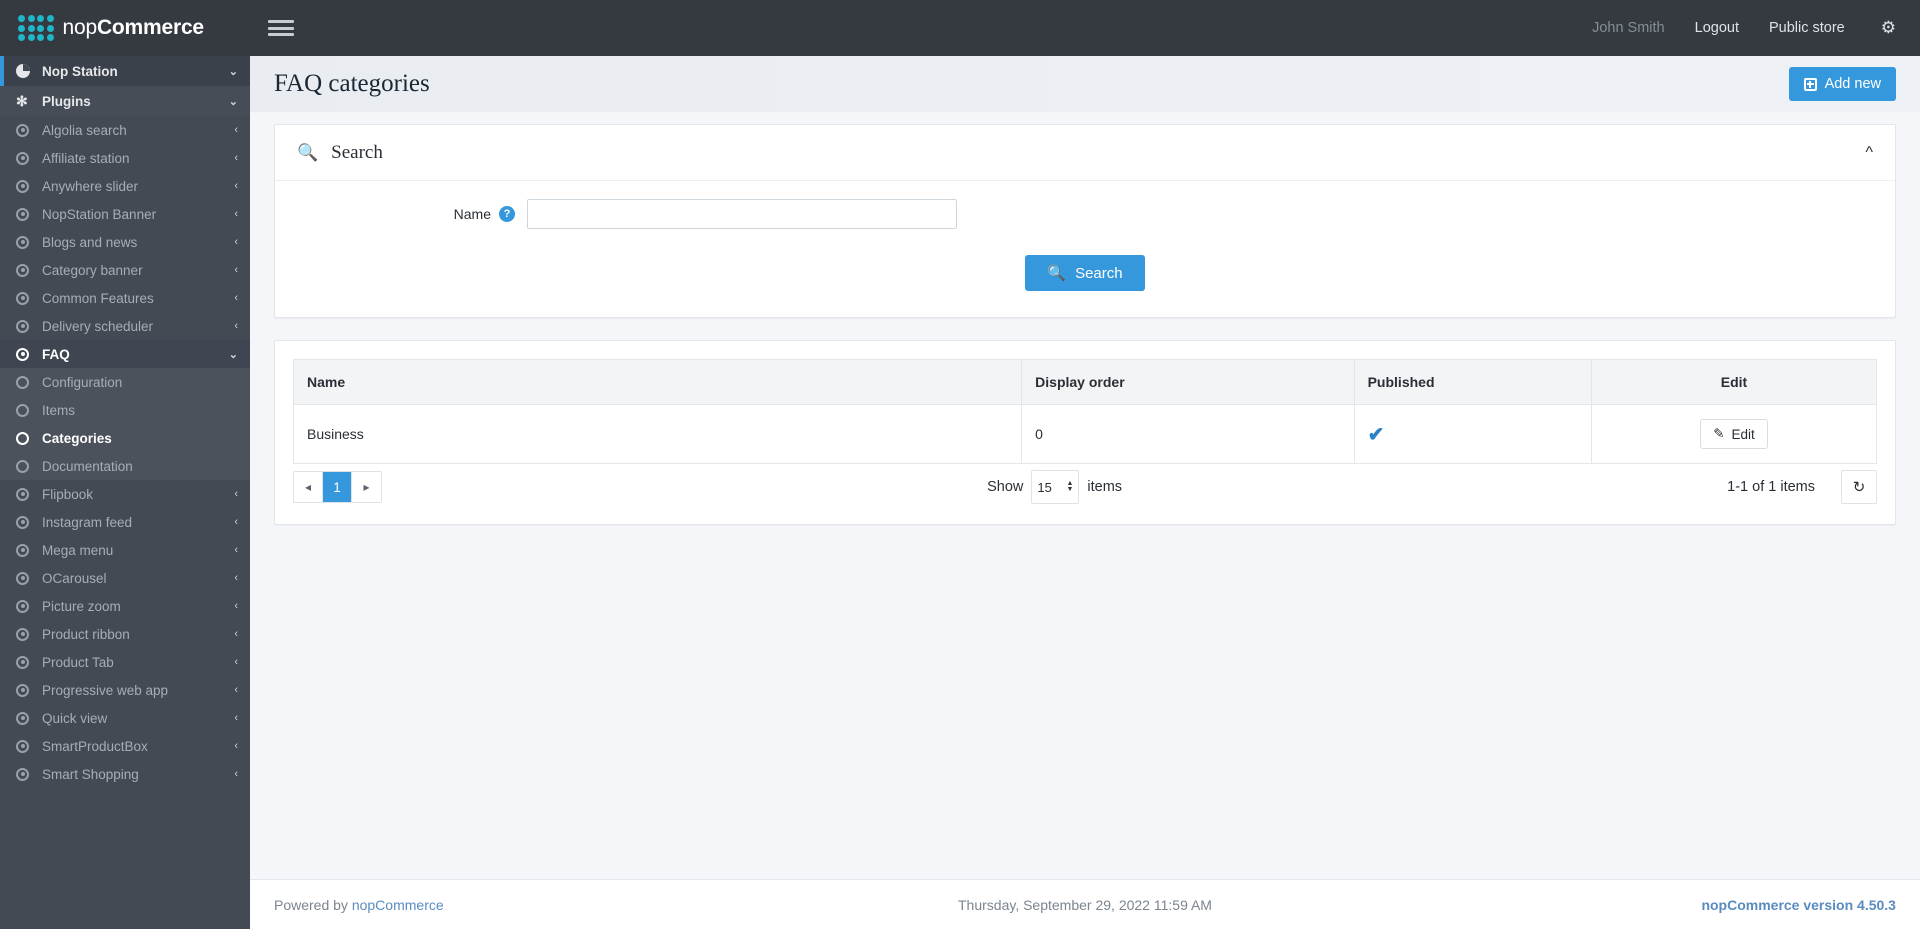  I want to click on refresh-button: ↻, so click(1859, 487).